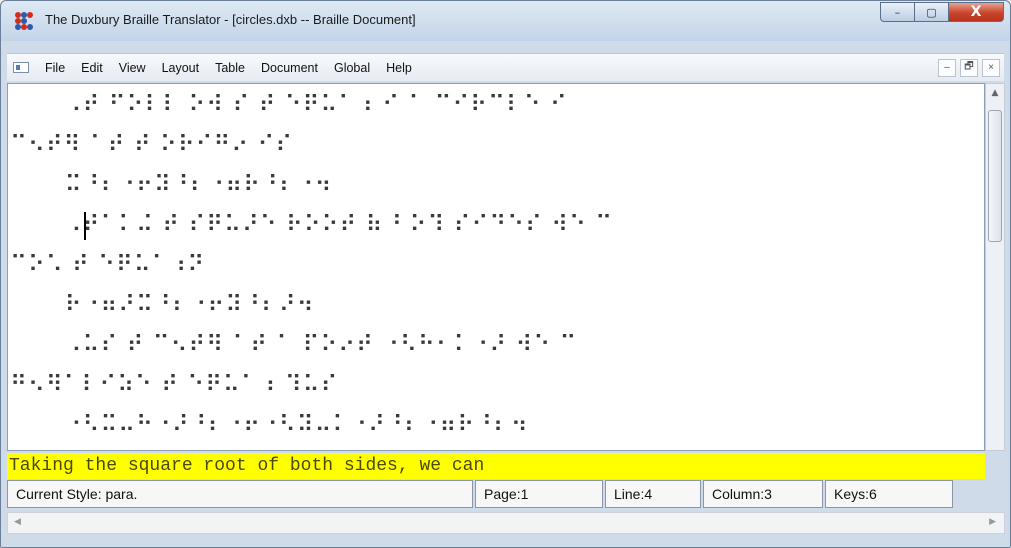  Describe the element at coordinates (289, 68) in the screenshot. I see `menu-document: Document` at that location.